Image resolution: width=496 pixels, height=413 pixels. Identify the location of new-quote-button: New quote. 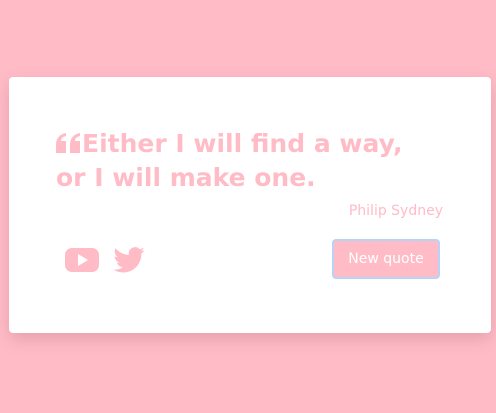
(386, 259).